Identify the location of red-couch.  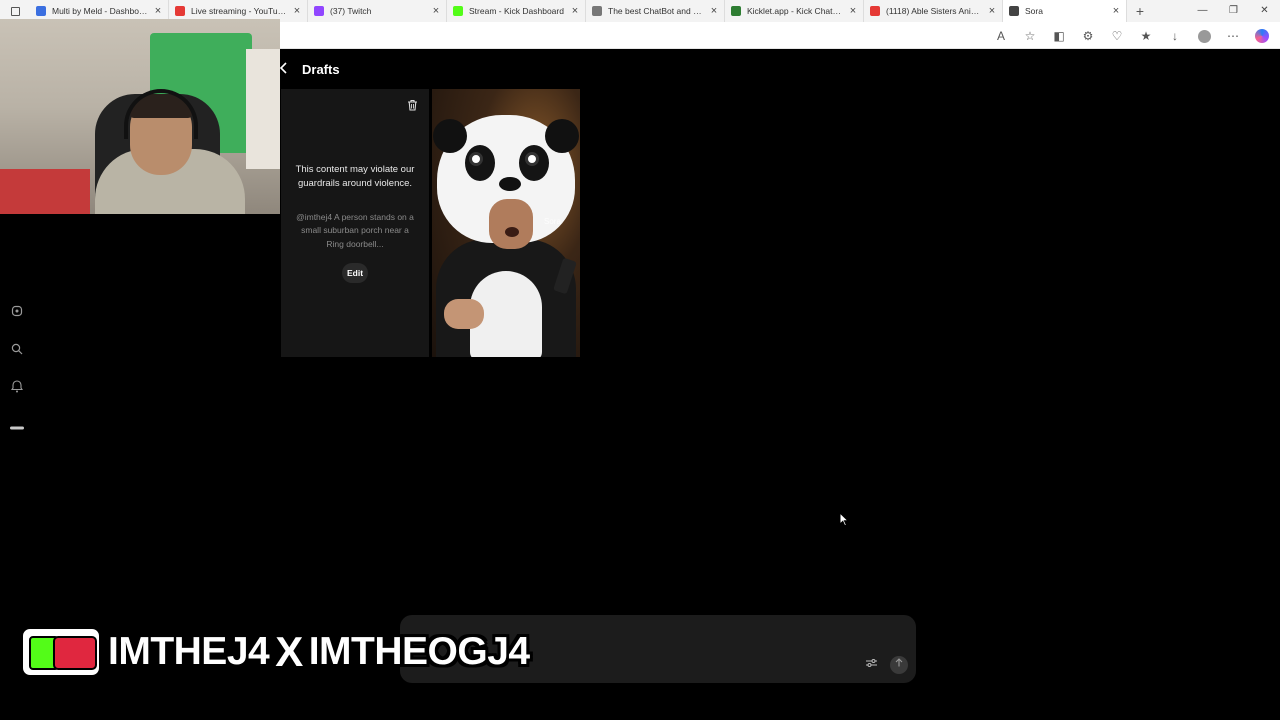
(45, 191).